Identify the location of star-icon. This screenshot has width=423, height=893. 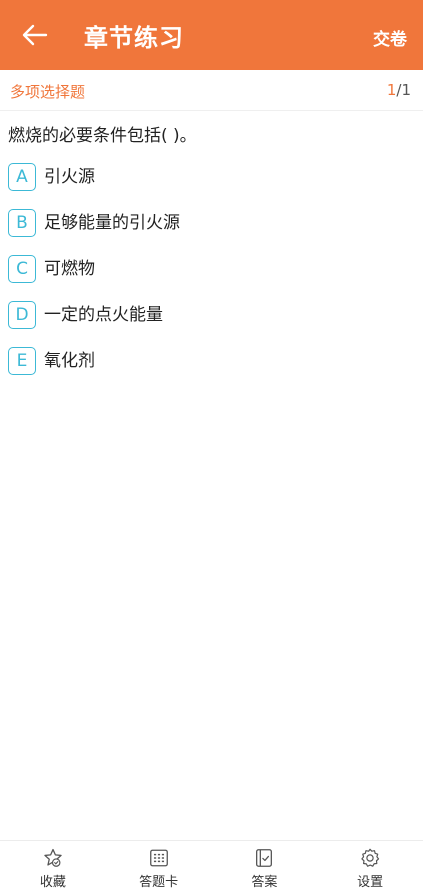
(53, 857).